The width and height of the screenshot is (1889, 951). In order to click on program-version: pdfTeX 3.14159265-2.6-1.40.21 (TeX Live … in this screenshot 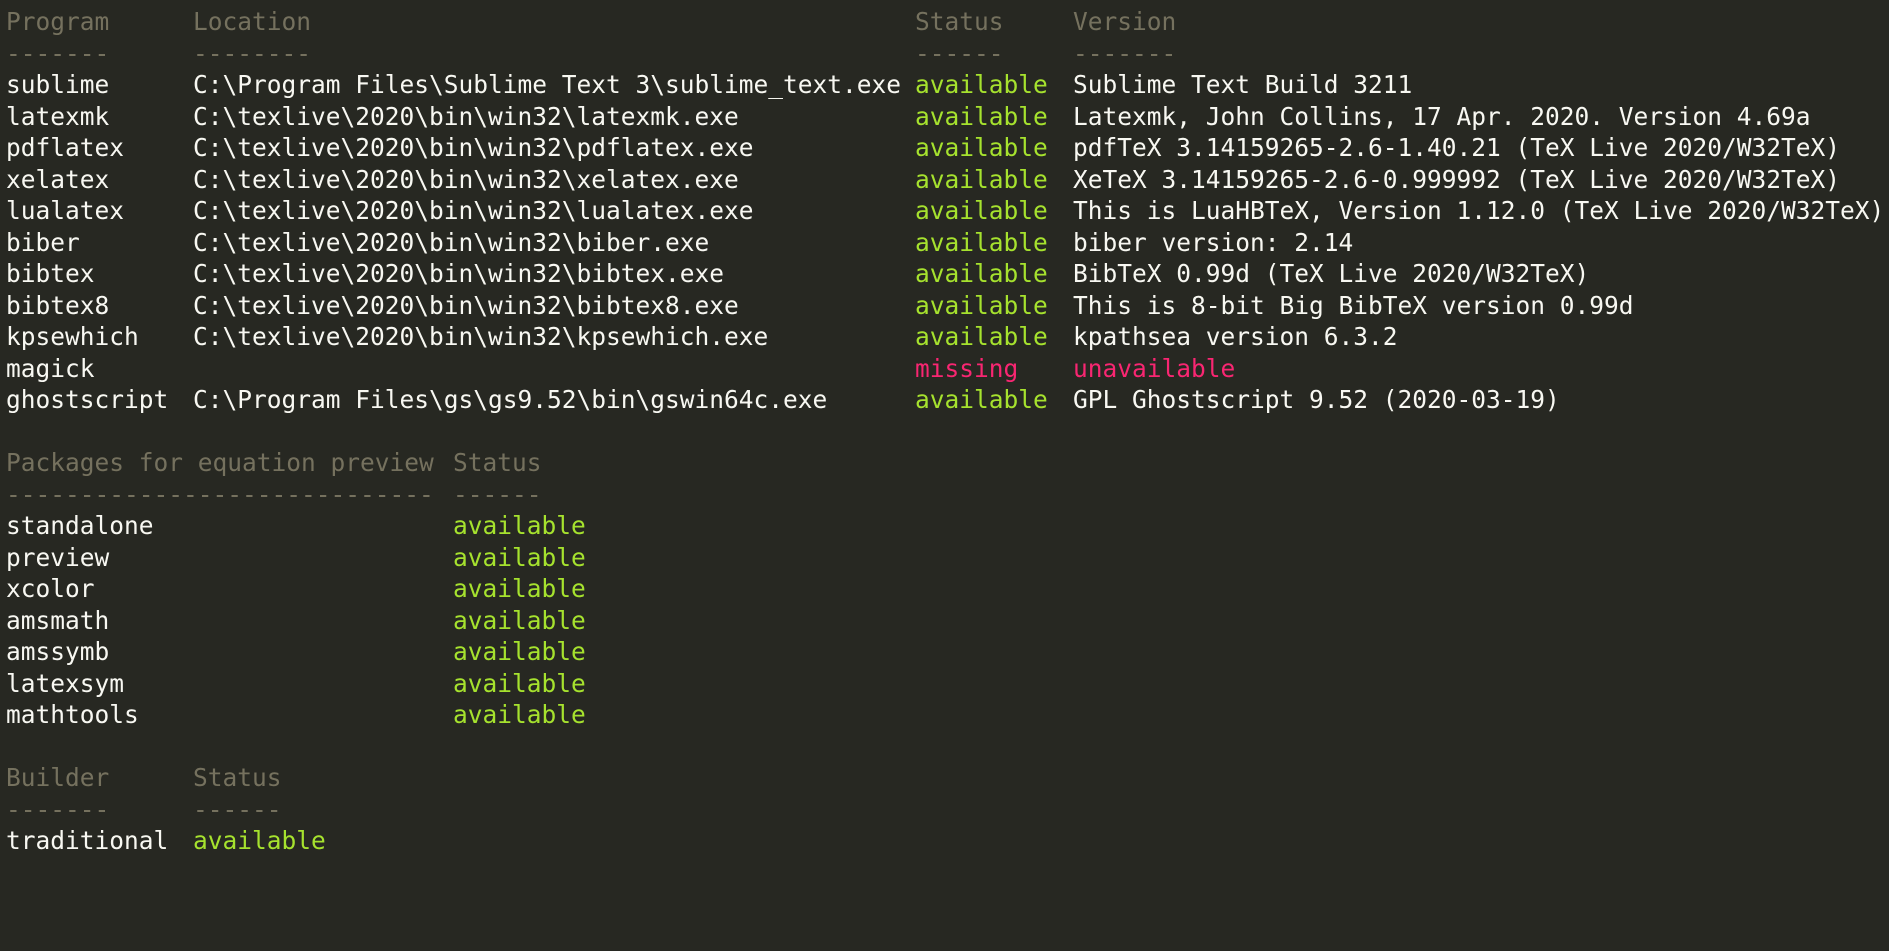, I will do `click(1457, 147)`.